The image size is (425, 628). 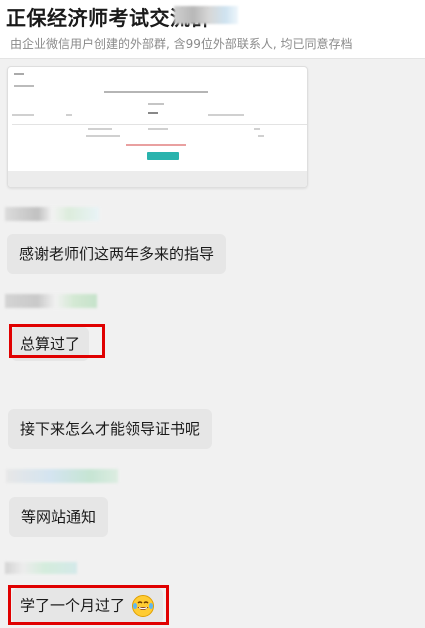 What do you see at coordinates (206, 15) in the screenshot?
I see `title-redaction` at bounding box center [206, 15].